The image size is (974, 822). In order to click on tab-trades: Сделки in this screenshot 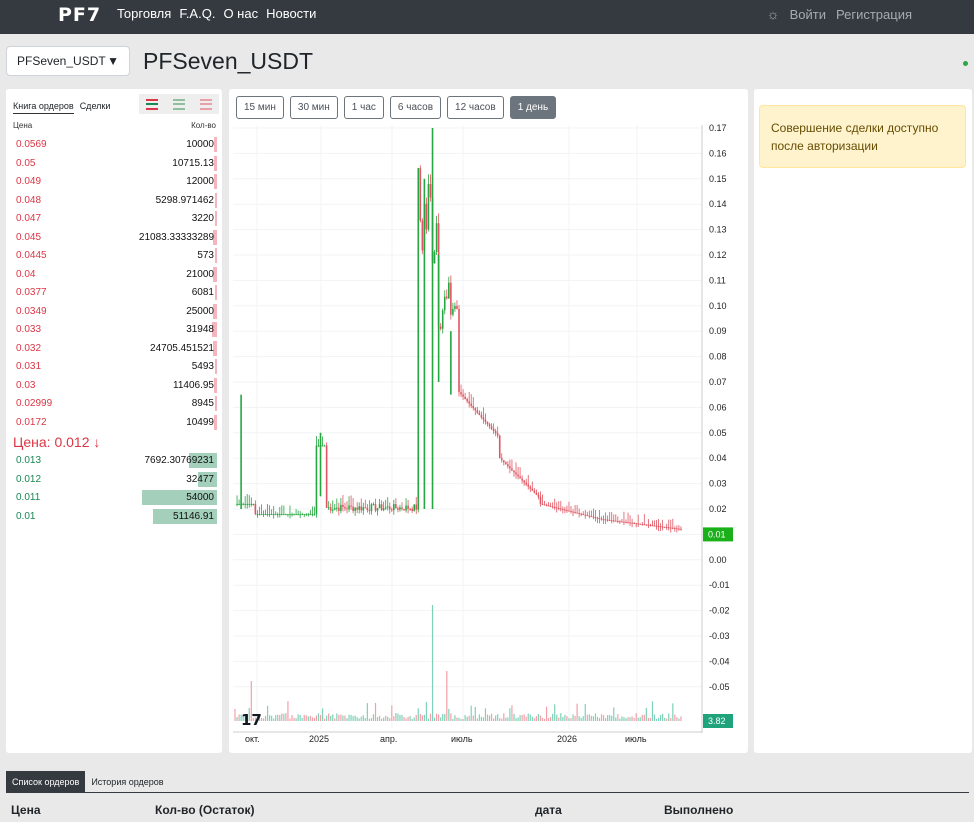, I will do `click(95, 107)`.